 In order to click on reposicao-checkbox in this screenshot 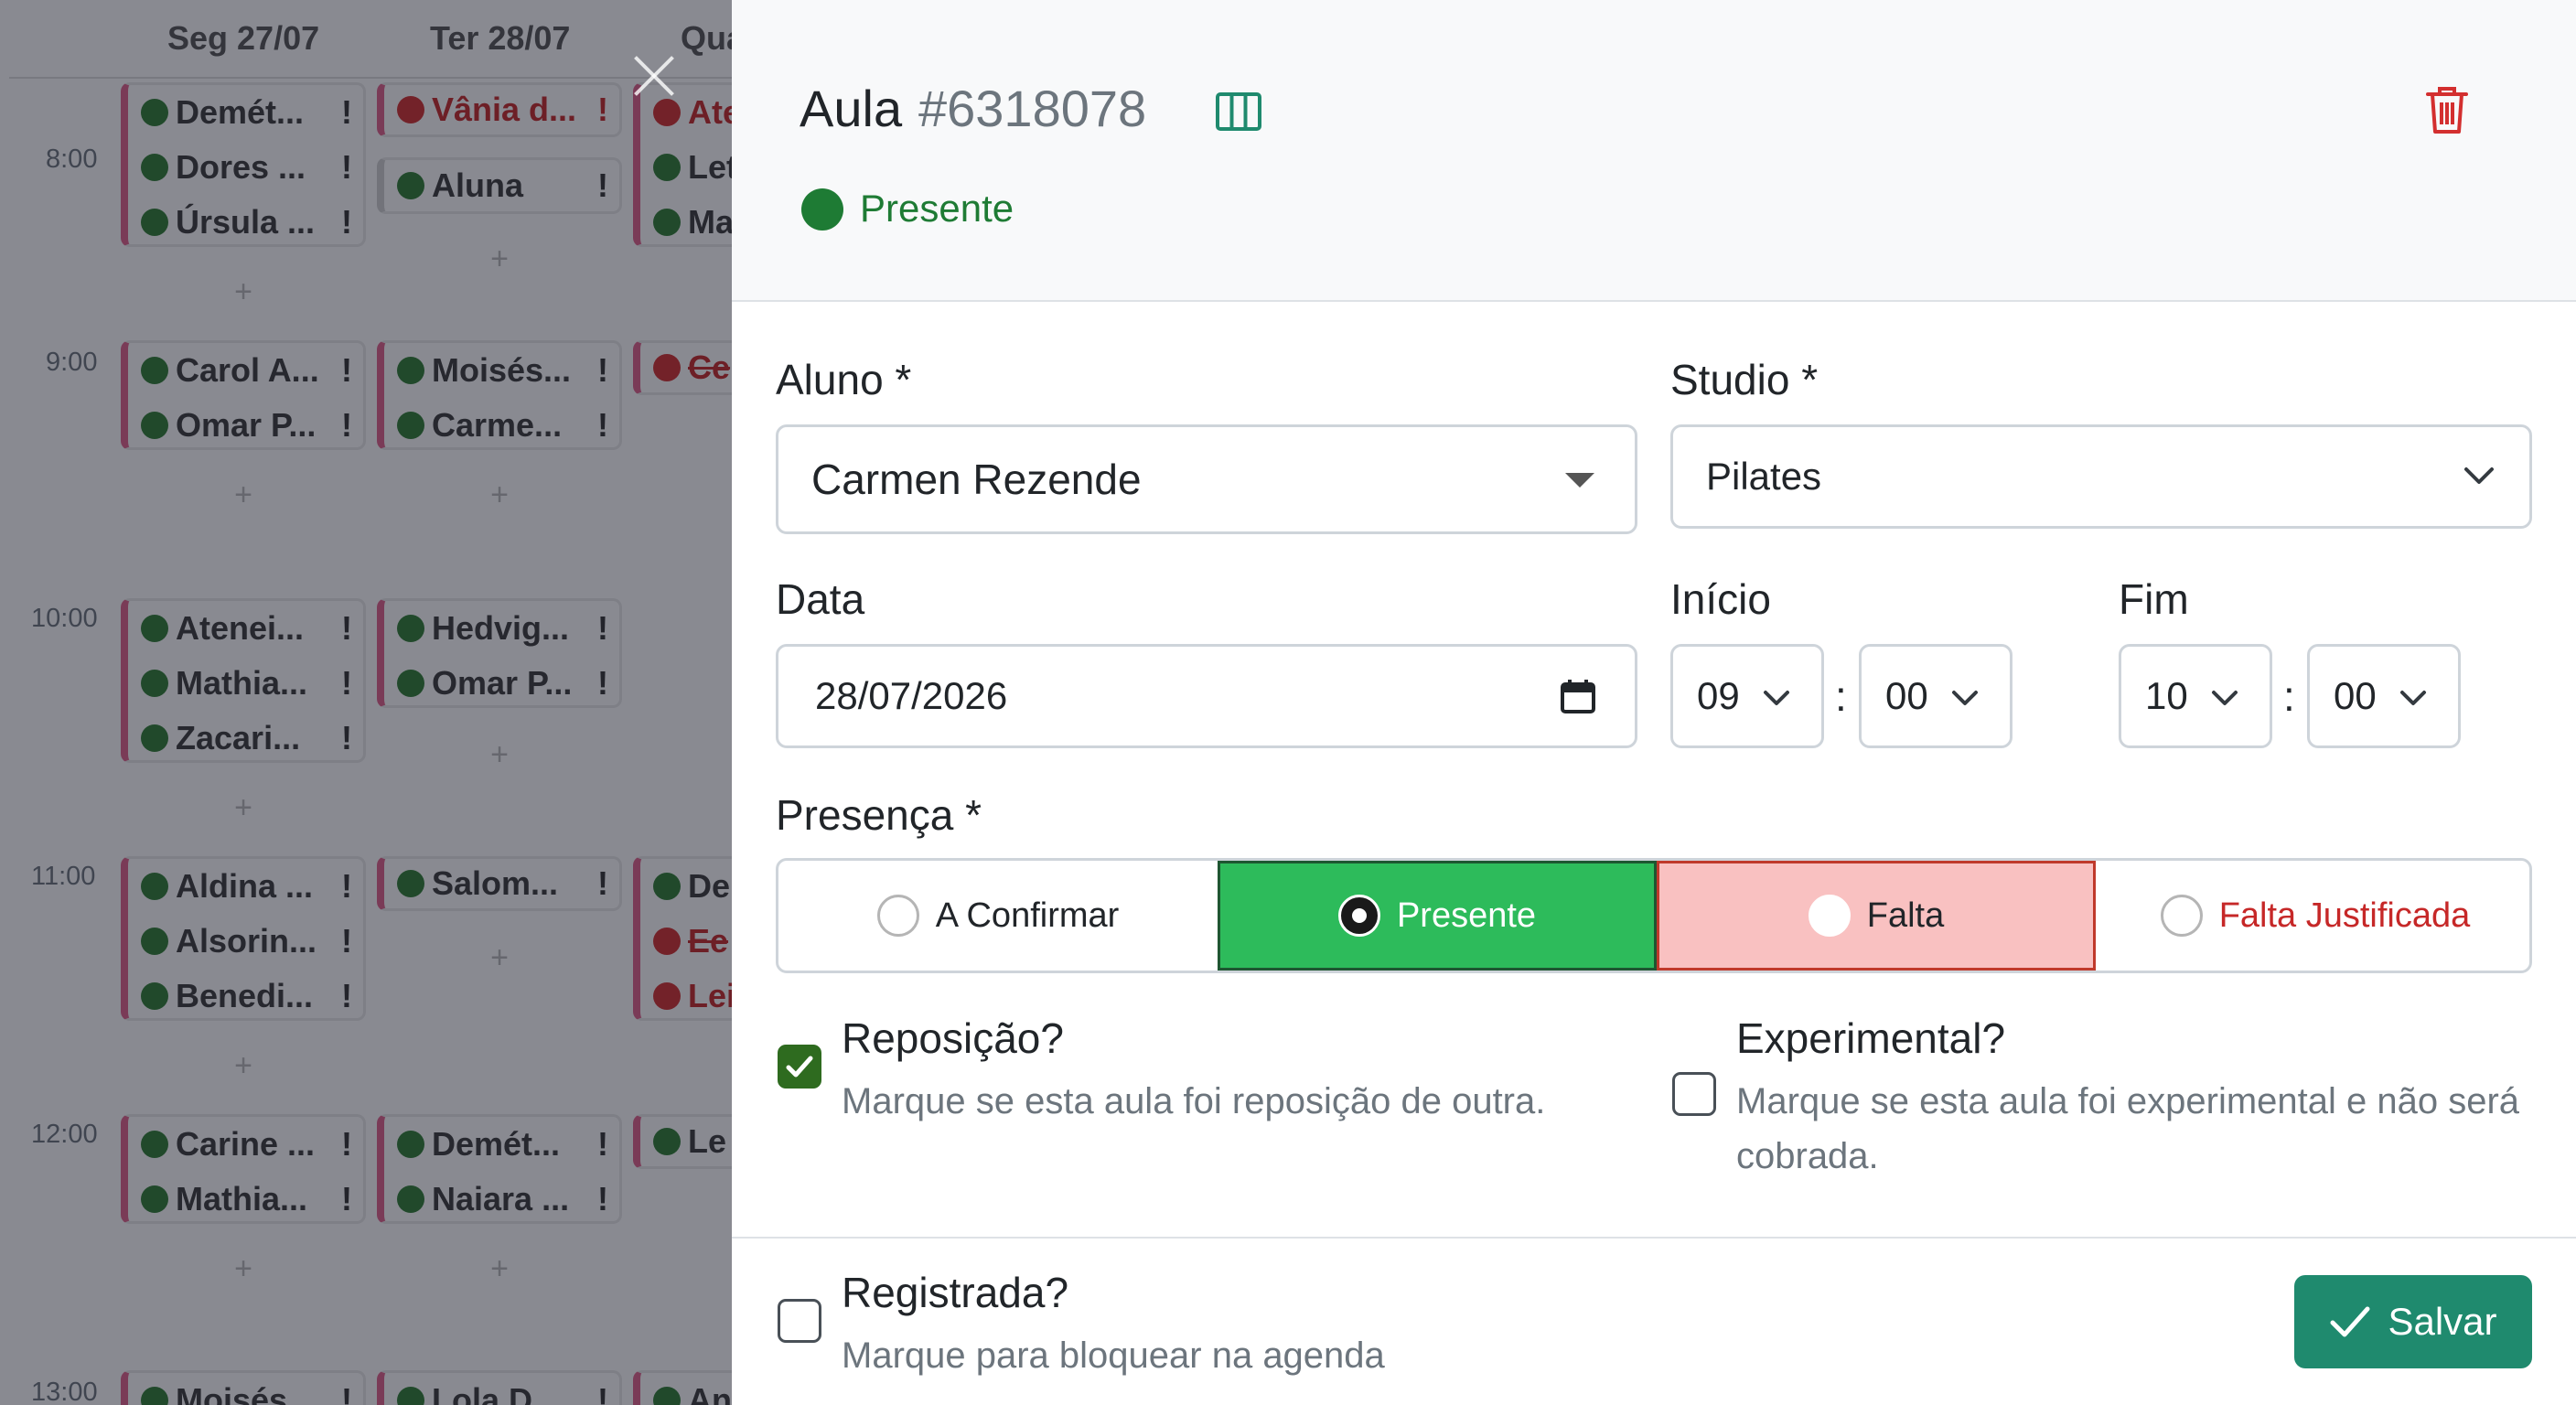, I will do `click(800, 1067)`.